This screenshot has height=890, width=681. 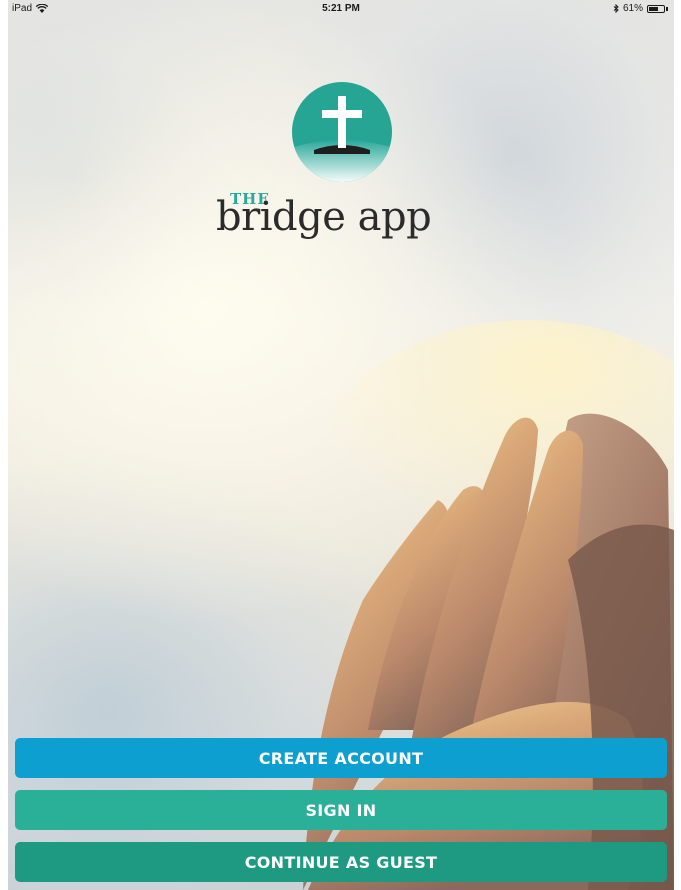 What do you see at coordinates (632, 8) in the screenshot?
I see `battery-percent: 61%` at bounding box center [632, 8].